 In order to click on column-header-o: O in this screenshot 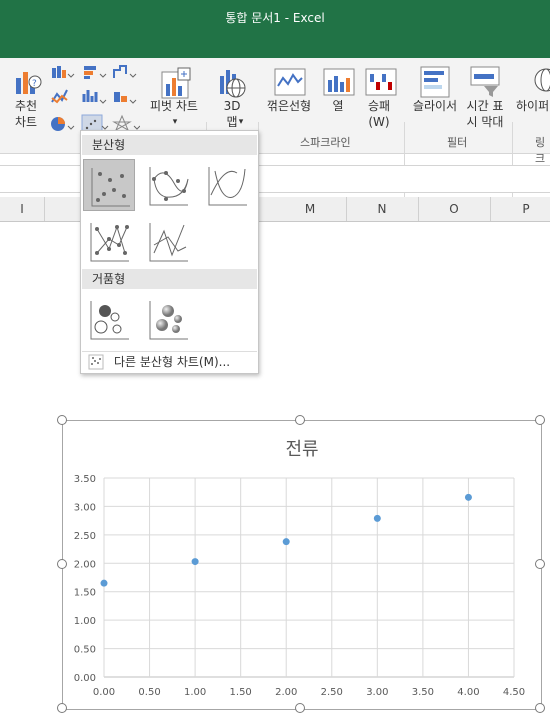, I will do `click(454, 209)`.